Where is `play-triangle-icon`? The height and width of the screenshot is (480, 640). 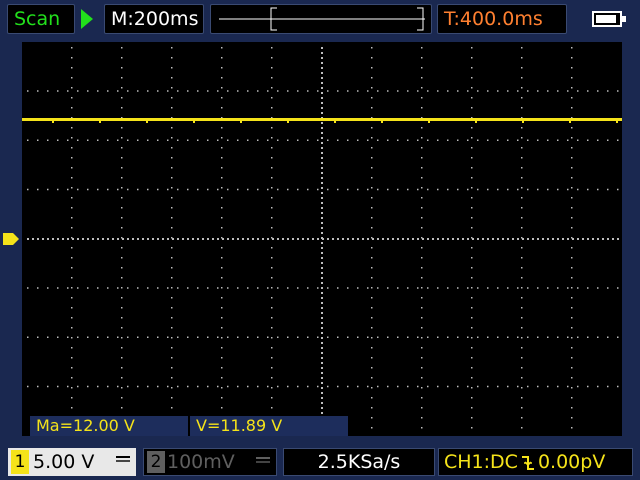 play-triangle-icon is located at coordinates (87, 19).